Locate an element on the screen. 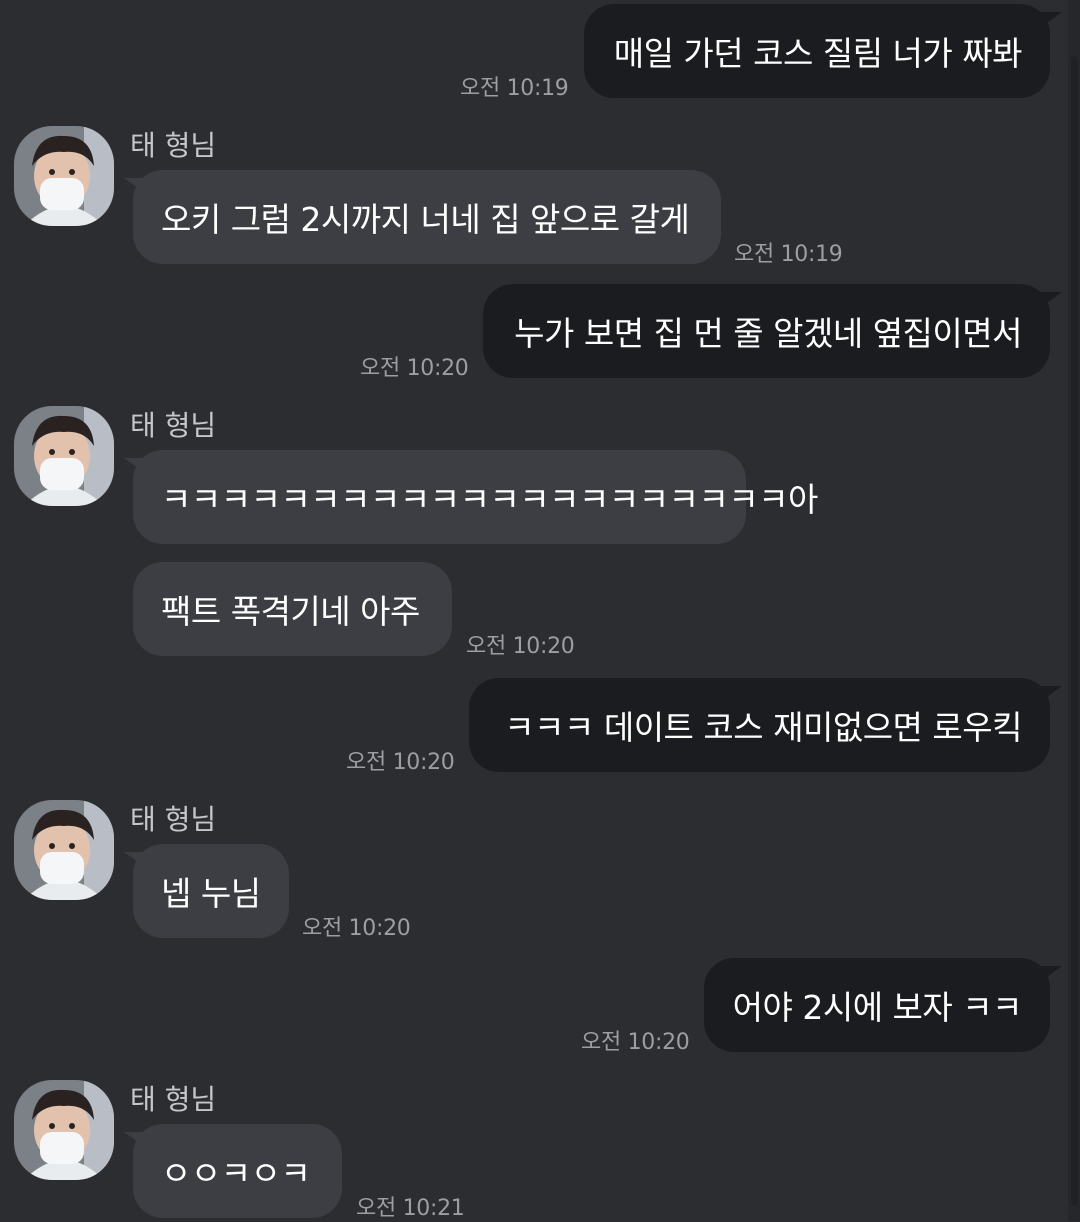  incoming-message-bubble: 넵 누님 is located at coordinates (211, 891).